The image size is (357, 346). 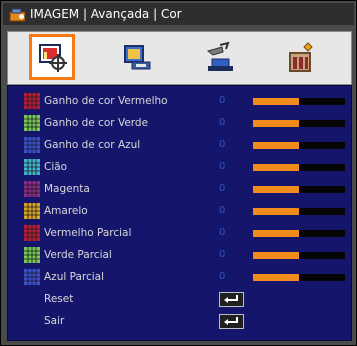 What do you see at coordinates (74, 277) in the screenshot?
I see `menu-item-label: Azul Parcial` at bounding box center [74, 277].